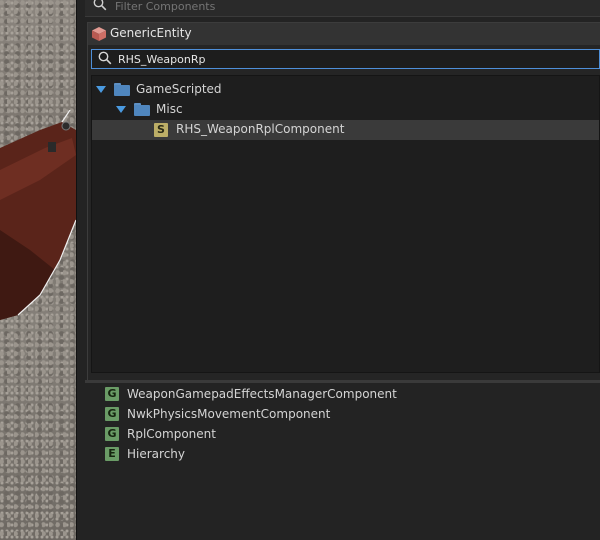 This screenshot has height=540, width=600. Describe the element at coordinates (345, 110) in the screenshot. I see `tree-item-misc: Misc` at that location.